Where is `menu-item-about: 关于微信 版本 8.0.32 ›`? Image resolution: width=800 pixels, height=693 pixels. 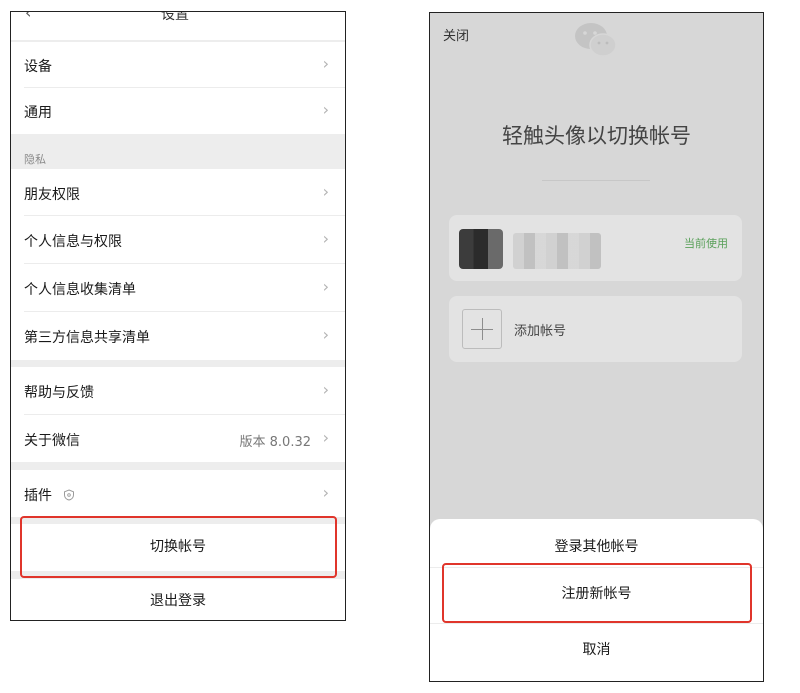
menu-item-about: 关于微信 版本 8.0.32 › is located at coordinates (178, 438).